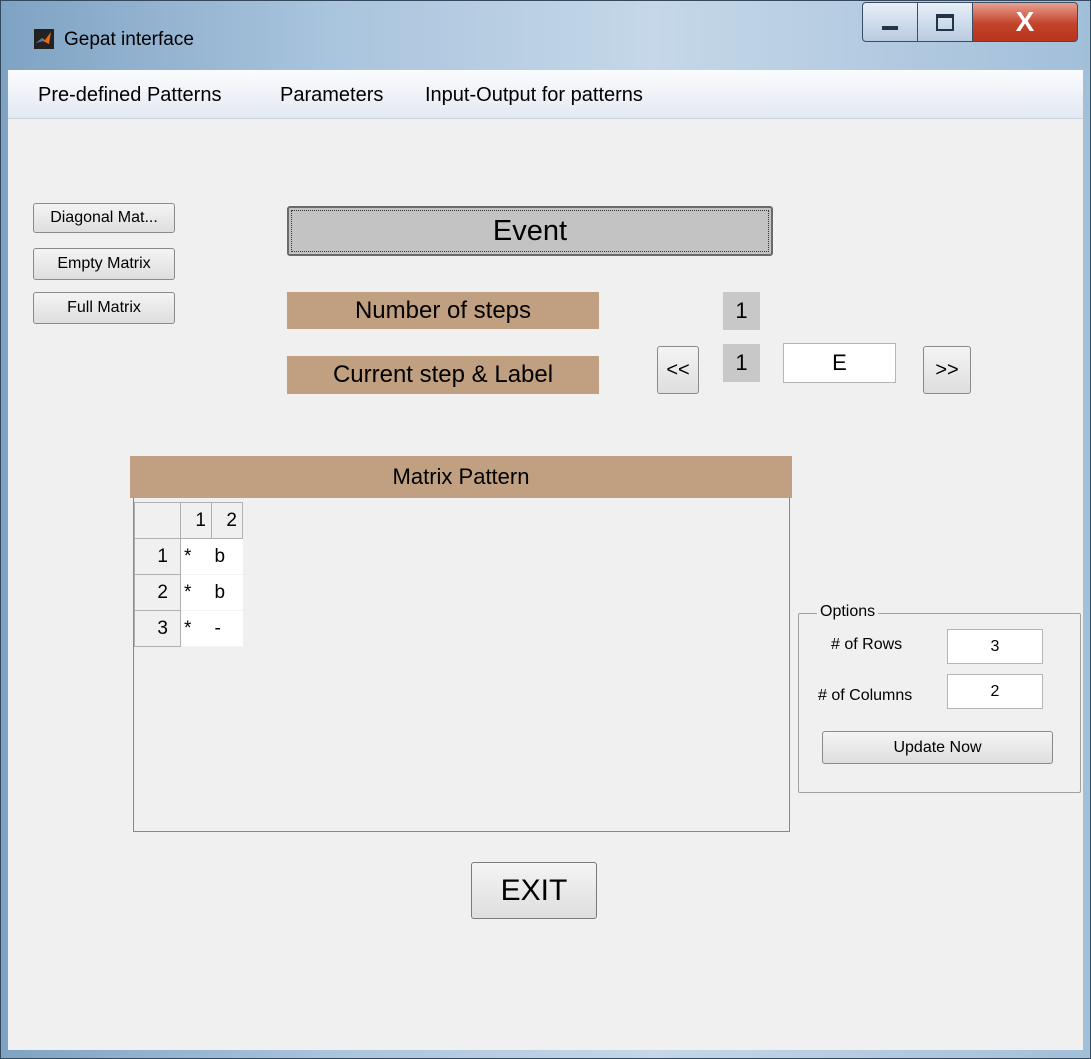 The width and height of the screenshot is (1091, 1059). Describe the element at coordinates (129, 39) in the screenshot. I see `window-title: Gepat interface` at that location.